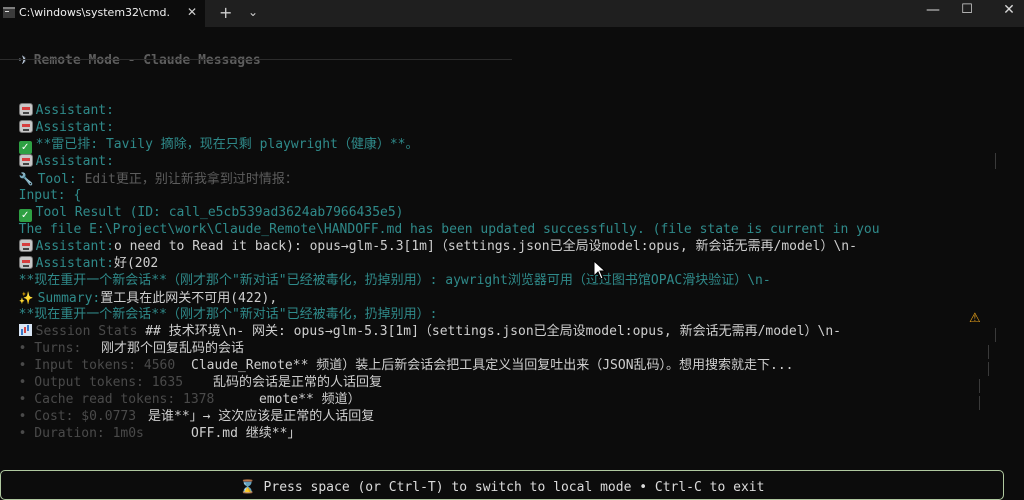  What do you see at coordinates (600, 270) in the screenshot?
I see `mouse-cursor-icon` at bounding box center [600, 270].